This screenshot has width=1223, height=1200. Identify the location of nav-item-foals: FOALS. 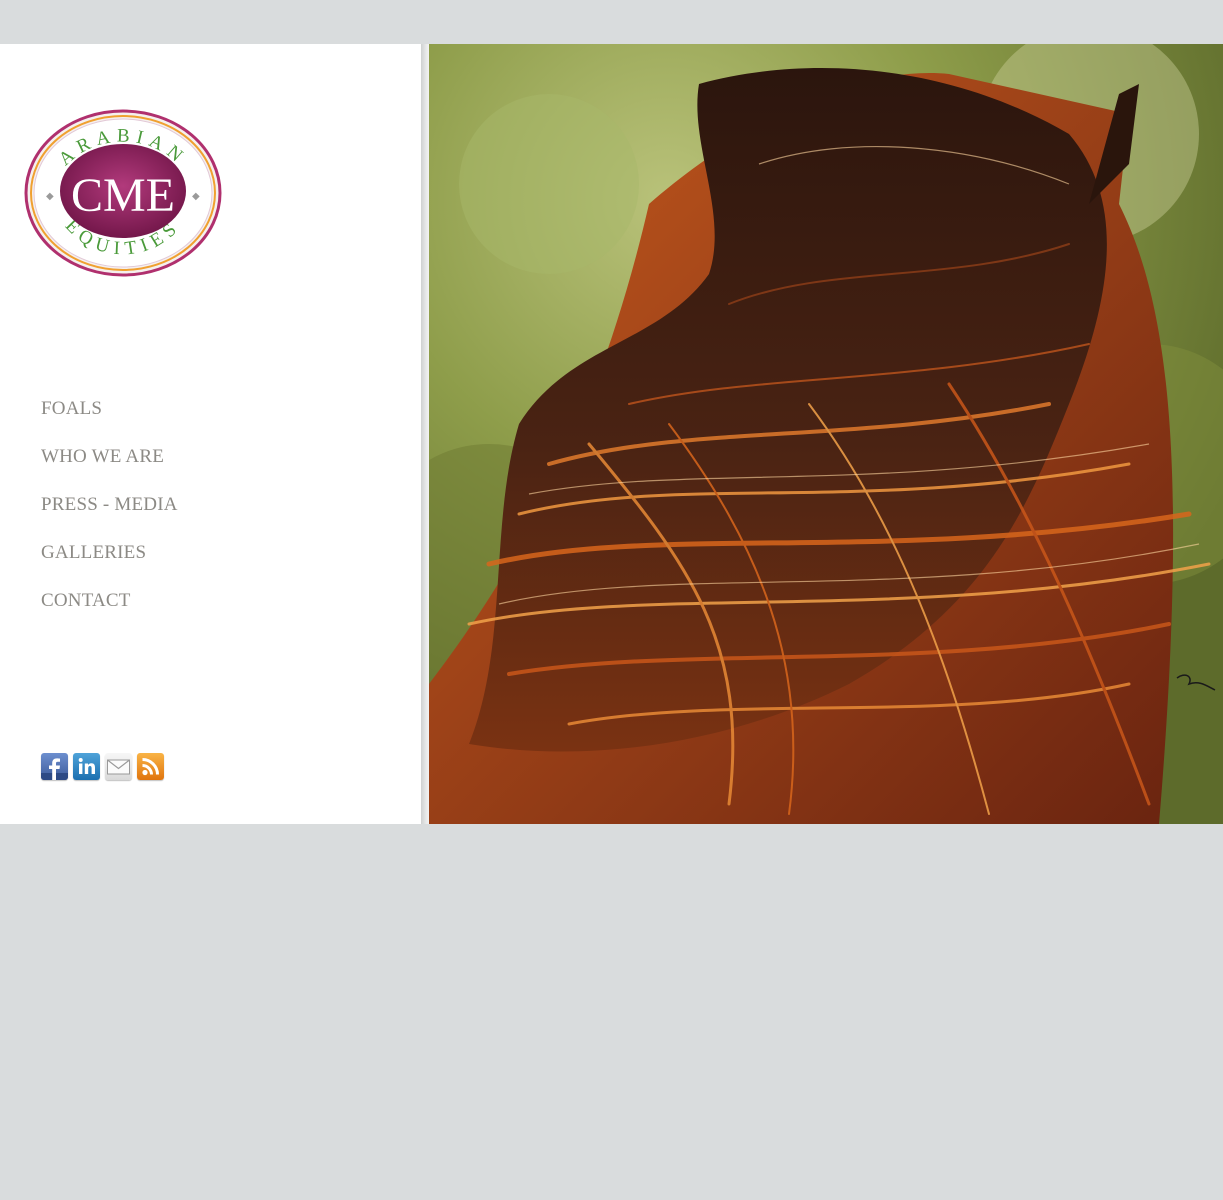
(109, 418).